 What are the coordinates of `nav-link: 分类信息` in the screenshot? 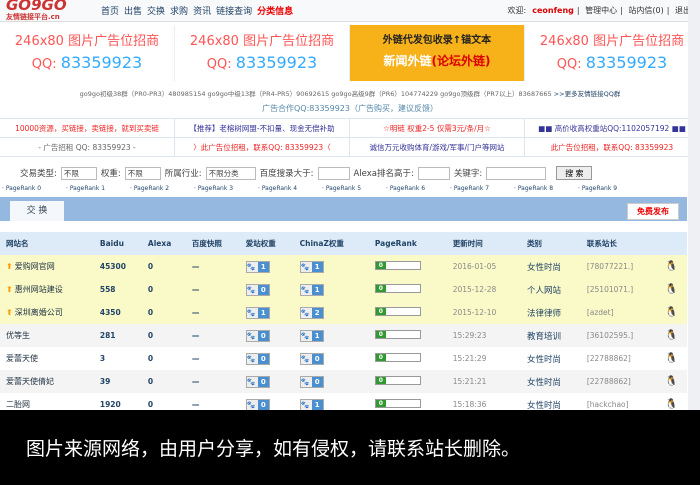 It's located at (275, 12).